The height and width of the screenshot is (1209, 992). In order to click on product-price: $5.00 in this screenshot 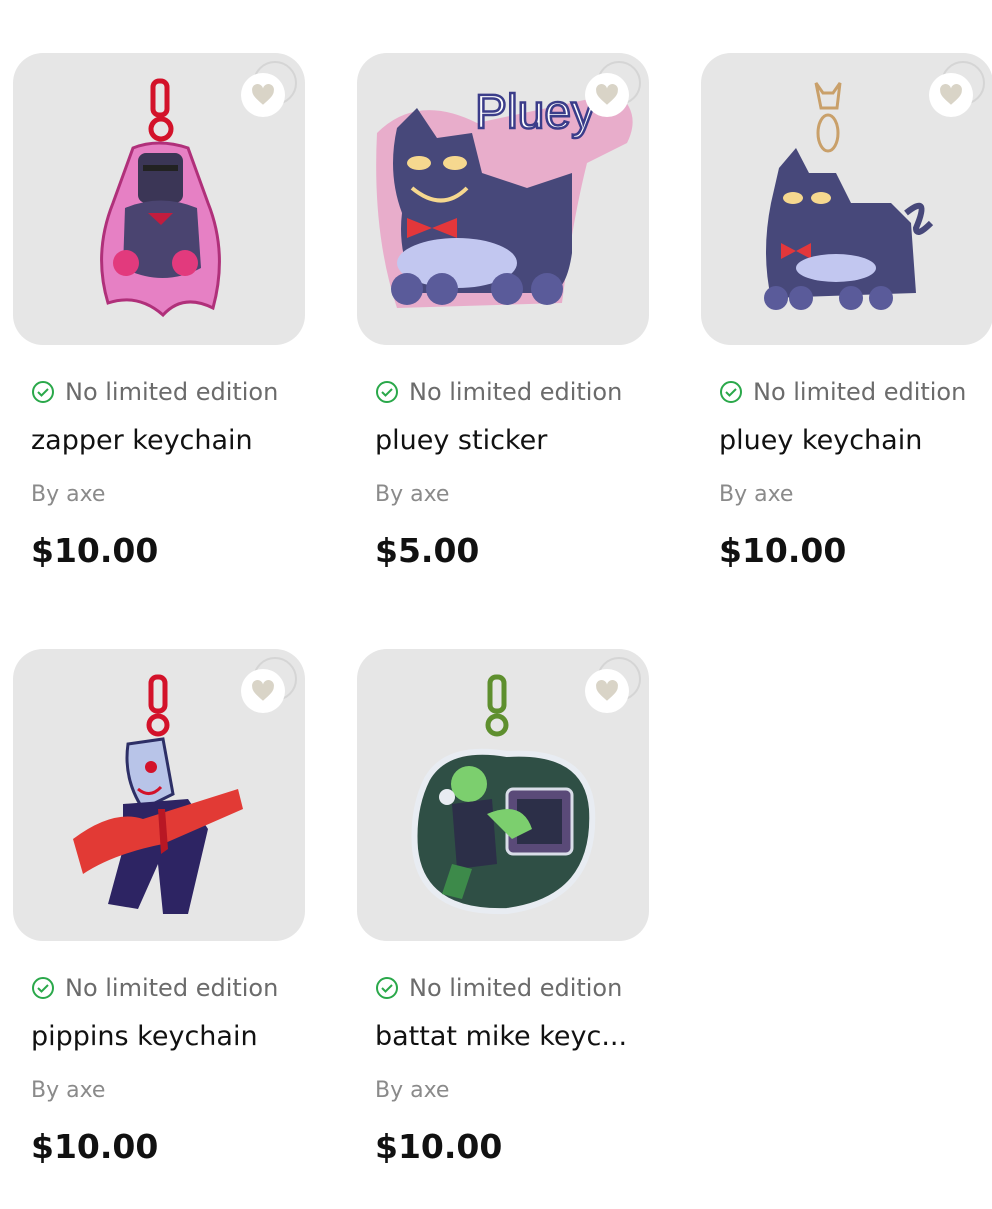, I will do `click(427, 550)`.